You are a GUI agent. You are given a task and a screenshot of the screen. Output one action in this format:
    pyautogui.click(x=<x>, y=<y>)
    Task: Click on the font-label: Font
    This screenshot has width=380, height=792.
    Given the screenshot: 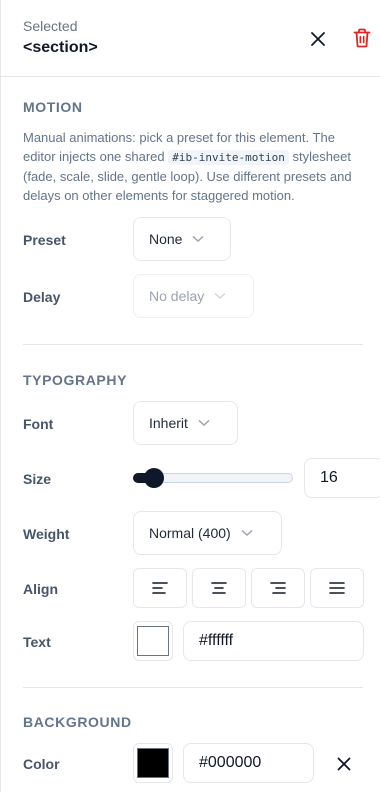 What is the action you would take?
    pyautogui.click(x=38, y=424)
    